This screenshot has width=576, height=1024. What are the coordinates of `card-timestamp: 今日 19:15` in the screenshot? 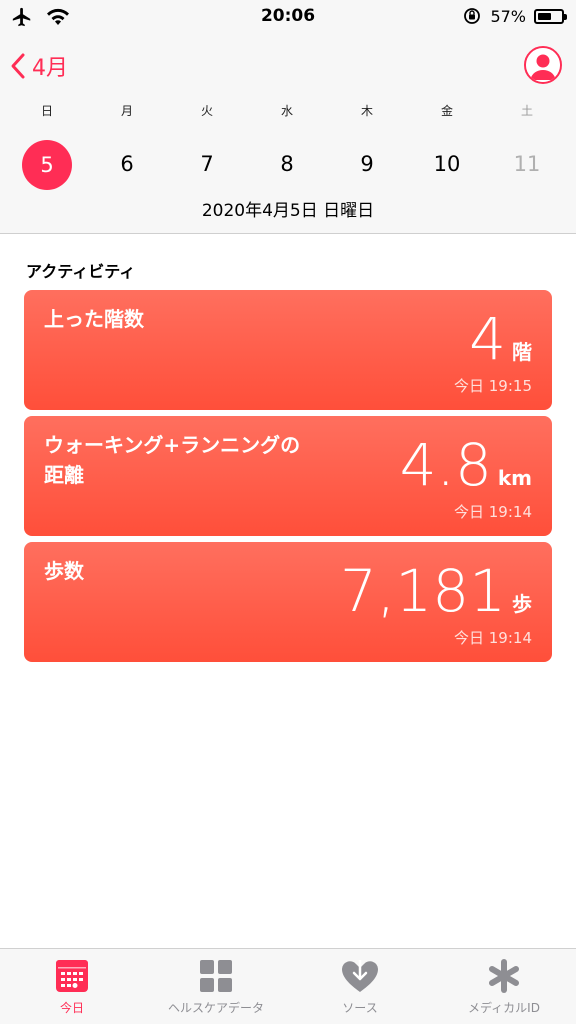 It's located at (493, 386).